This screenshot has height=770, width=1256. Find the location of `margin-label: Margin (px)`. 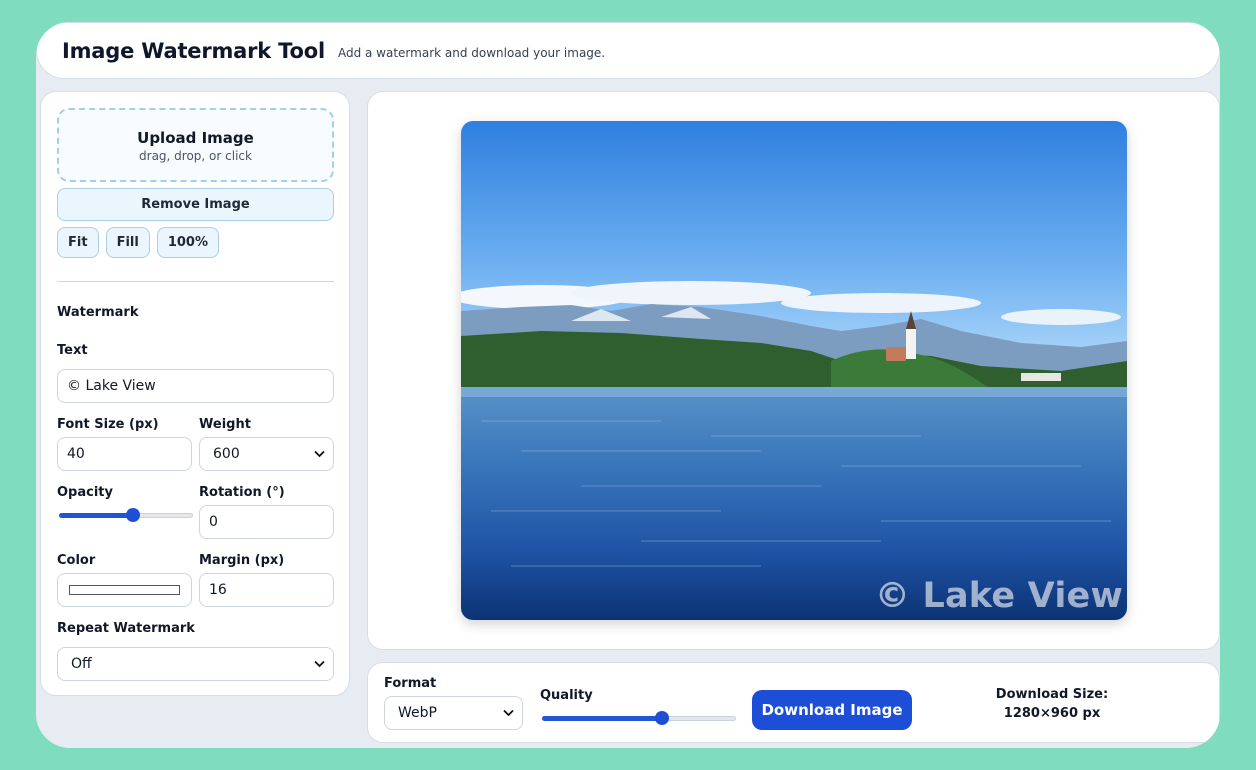

margin-label: Margin (px) is located at coordinates (242, 560).